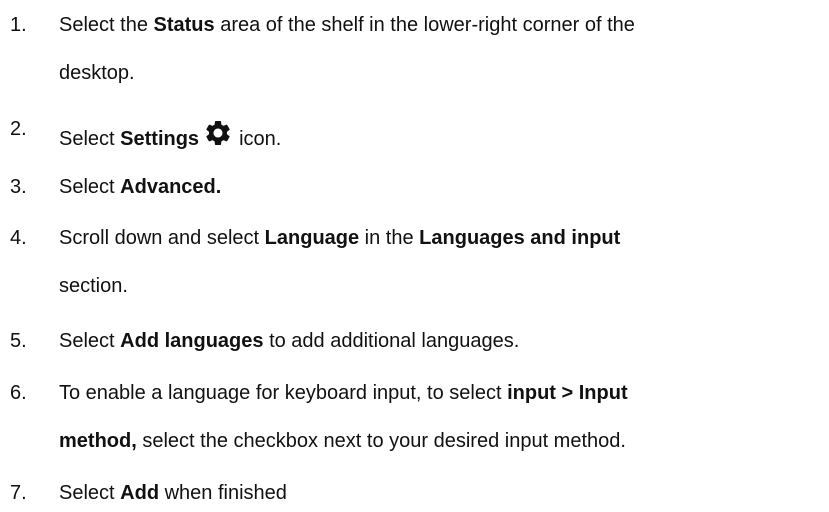 Image resolution: width=829 pixels, height=512 pixels. Describe the element at coordinates (170, 136) in the screenshot. I see `step-text: Select Settings icon.` at that location.